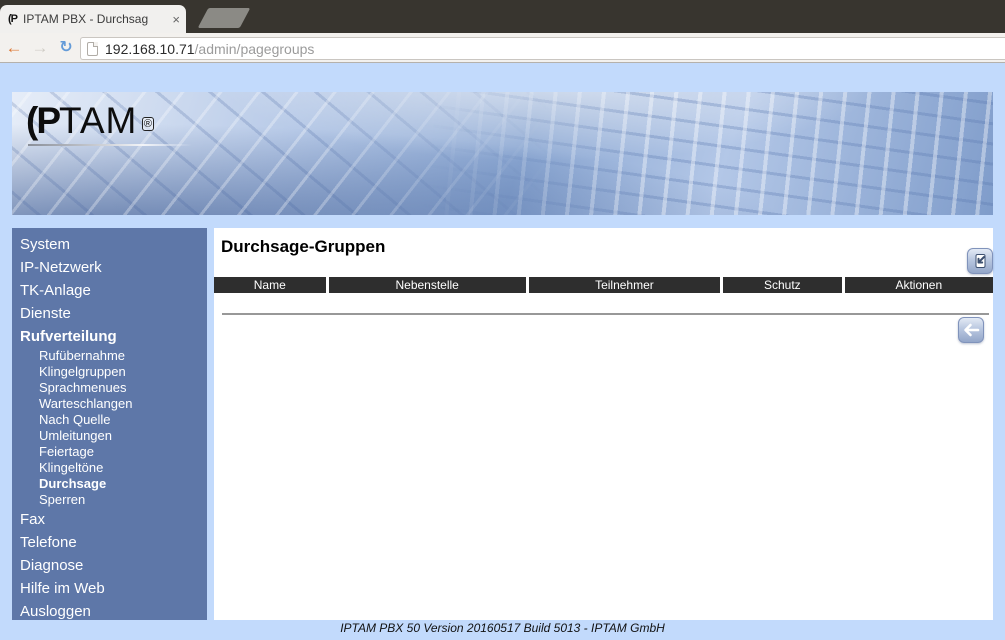  What do you see at coordinates (918, 285) in the screenshot?
I see `column-header-aktionen: Aktionen` at bounding box center [918, 285].